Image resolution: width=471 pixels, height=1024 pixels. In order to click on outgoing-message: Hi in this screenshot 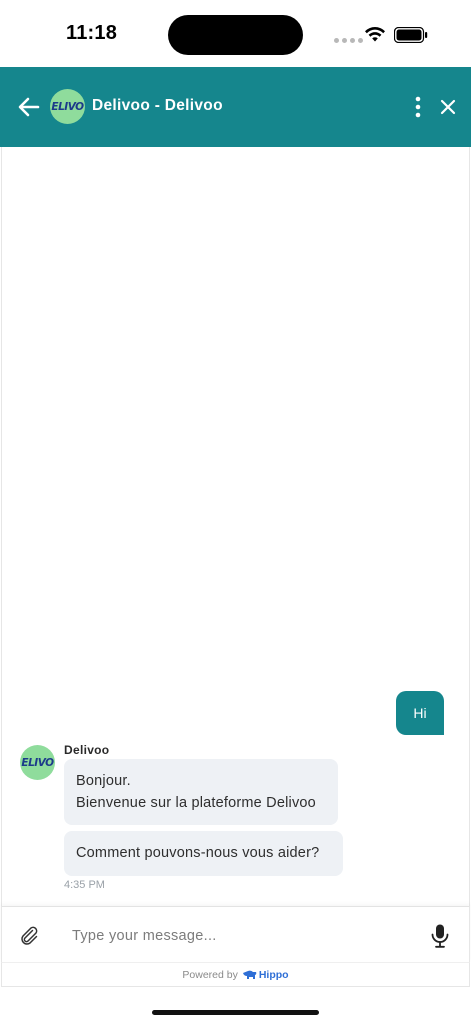, I will do `click(420, 713)`.